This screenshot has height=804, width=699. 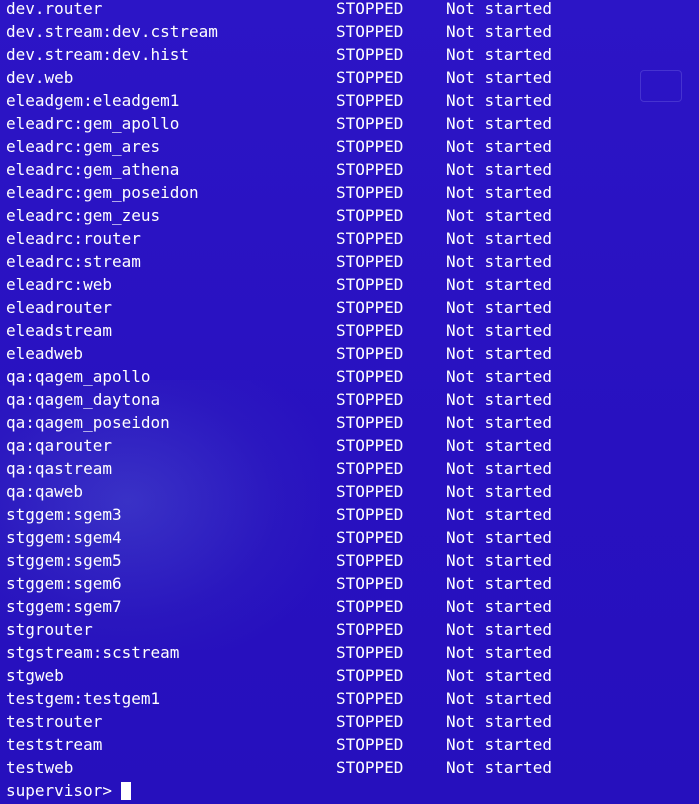 What do you see at coordinates (93, 169) in the screenshot?
I see `process-name: eleadrc:gem_athena` at bounding box center [93, 169].